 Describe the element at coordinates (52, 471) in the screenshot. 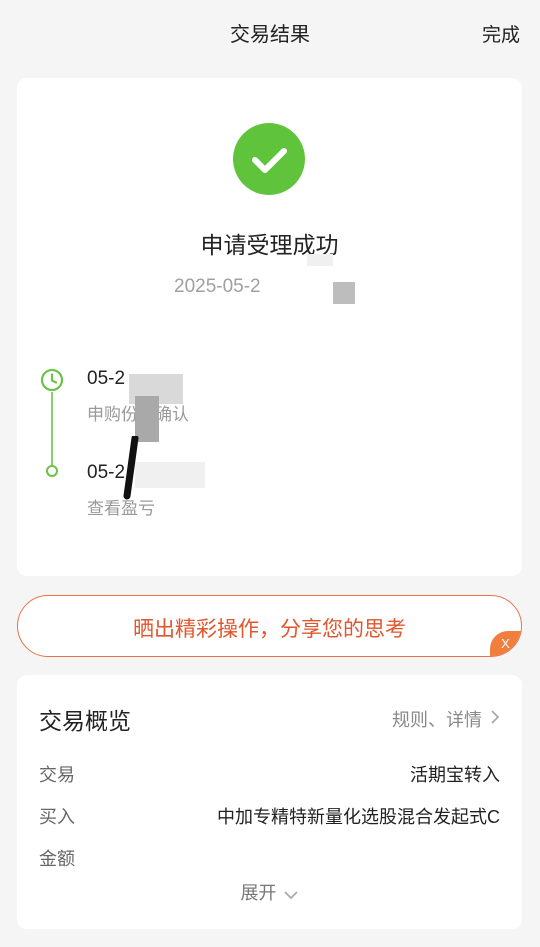

I see `timeline-dot` at that location.